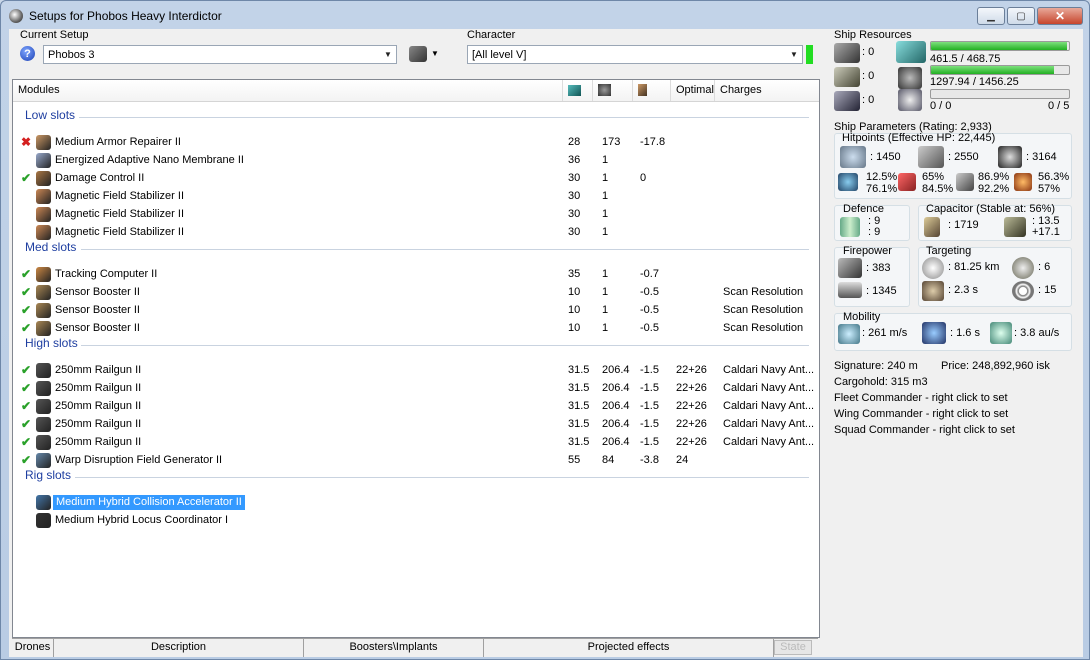 The image size is (1090, 660). What do you see at coordinates (933, 291) in the screenshot?
I see `lock-time-icon` at bounding box center [933, 291].